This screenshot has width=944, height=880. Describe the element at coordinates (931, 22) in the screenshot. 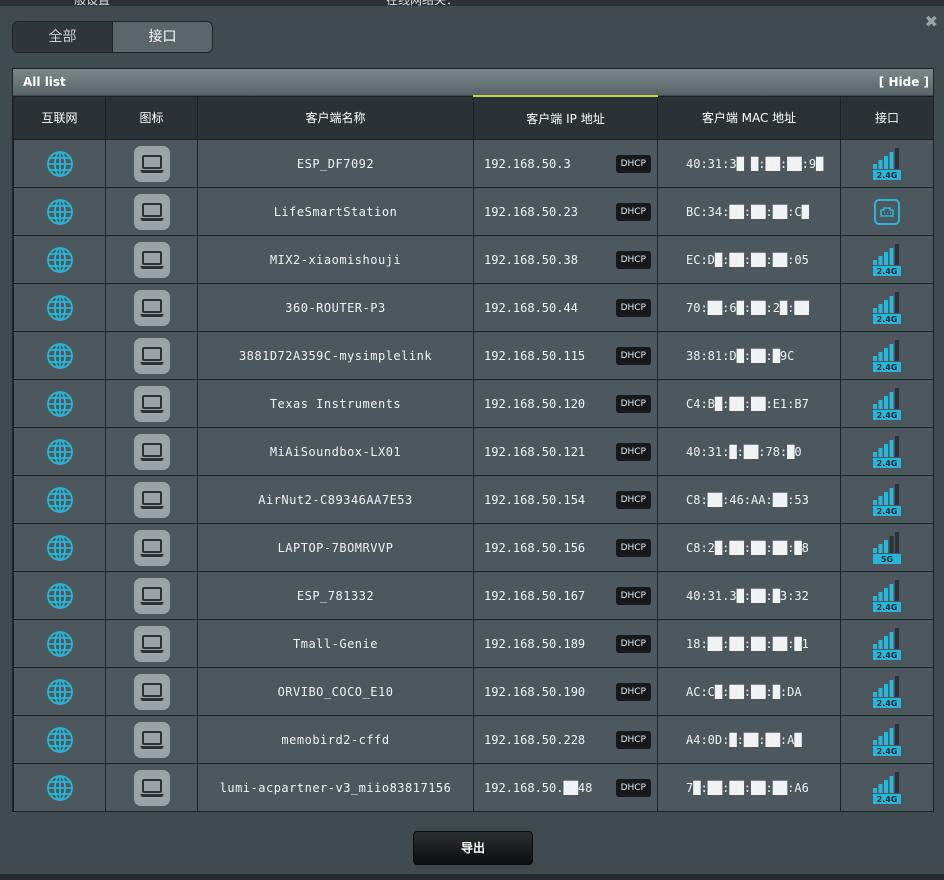

I see `close-icon: ✖` at that location.